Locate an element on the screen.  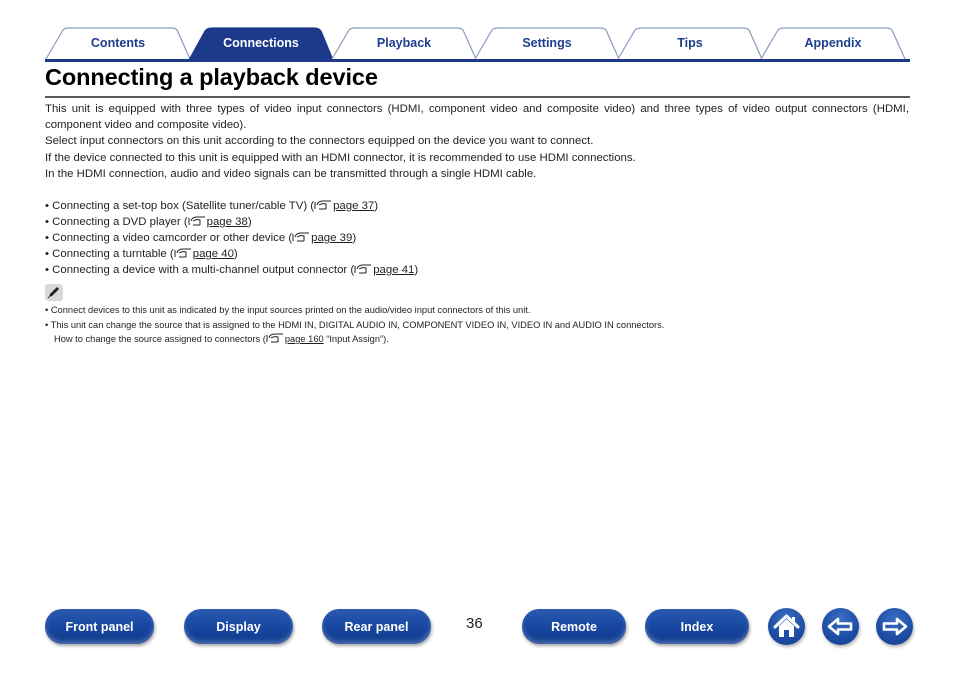
page-41-link: page 41 is located at coordinates (393, 270).